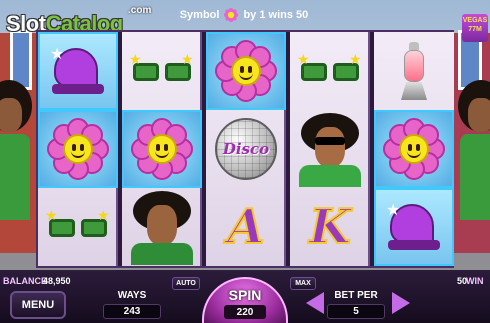 This screenshot has width=490, height=323. I want to click on reel-cell: Disco, so click(246, 149).